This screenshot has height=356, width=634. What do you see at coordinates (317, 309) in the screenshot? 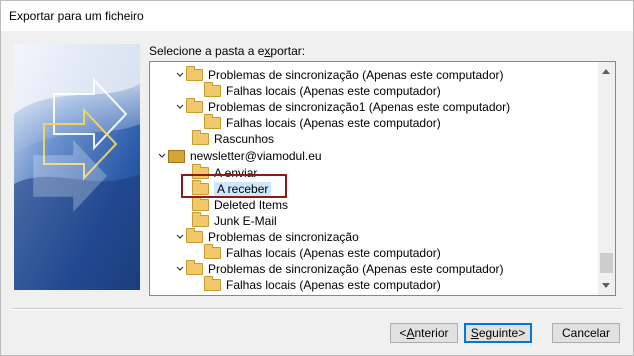
I see `footer-divider` at bounding box center [317, 309].